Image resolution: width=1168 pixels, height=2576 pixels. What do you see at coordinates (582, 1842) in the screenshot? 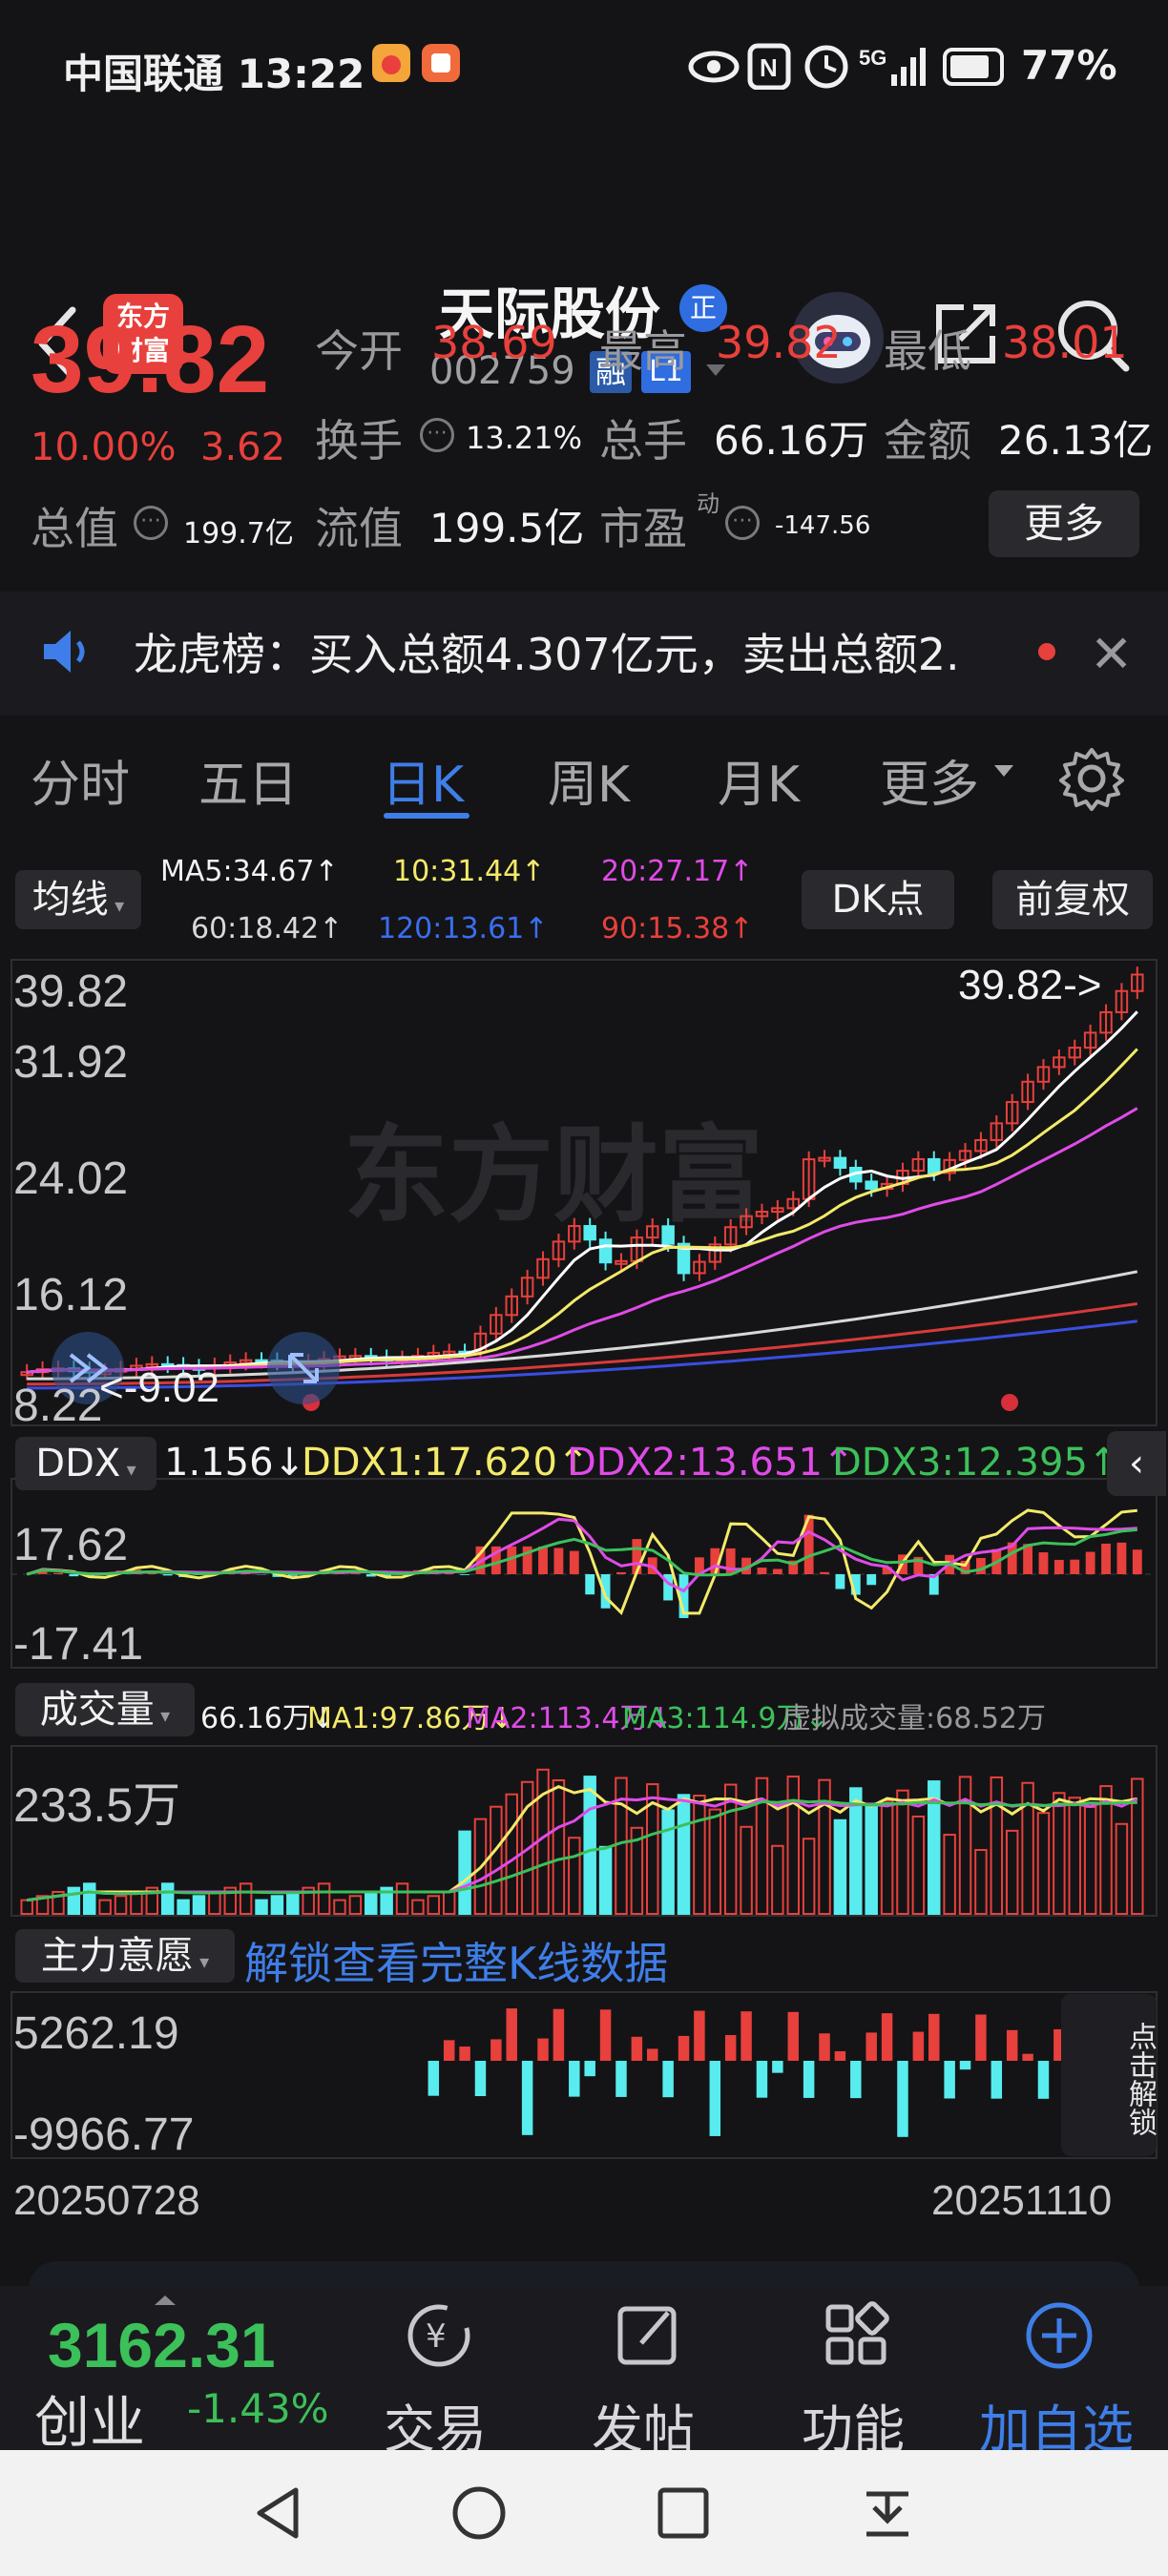
I see `volume-bars` at bounding box center [582, 1842].